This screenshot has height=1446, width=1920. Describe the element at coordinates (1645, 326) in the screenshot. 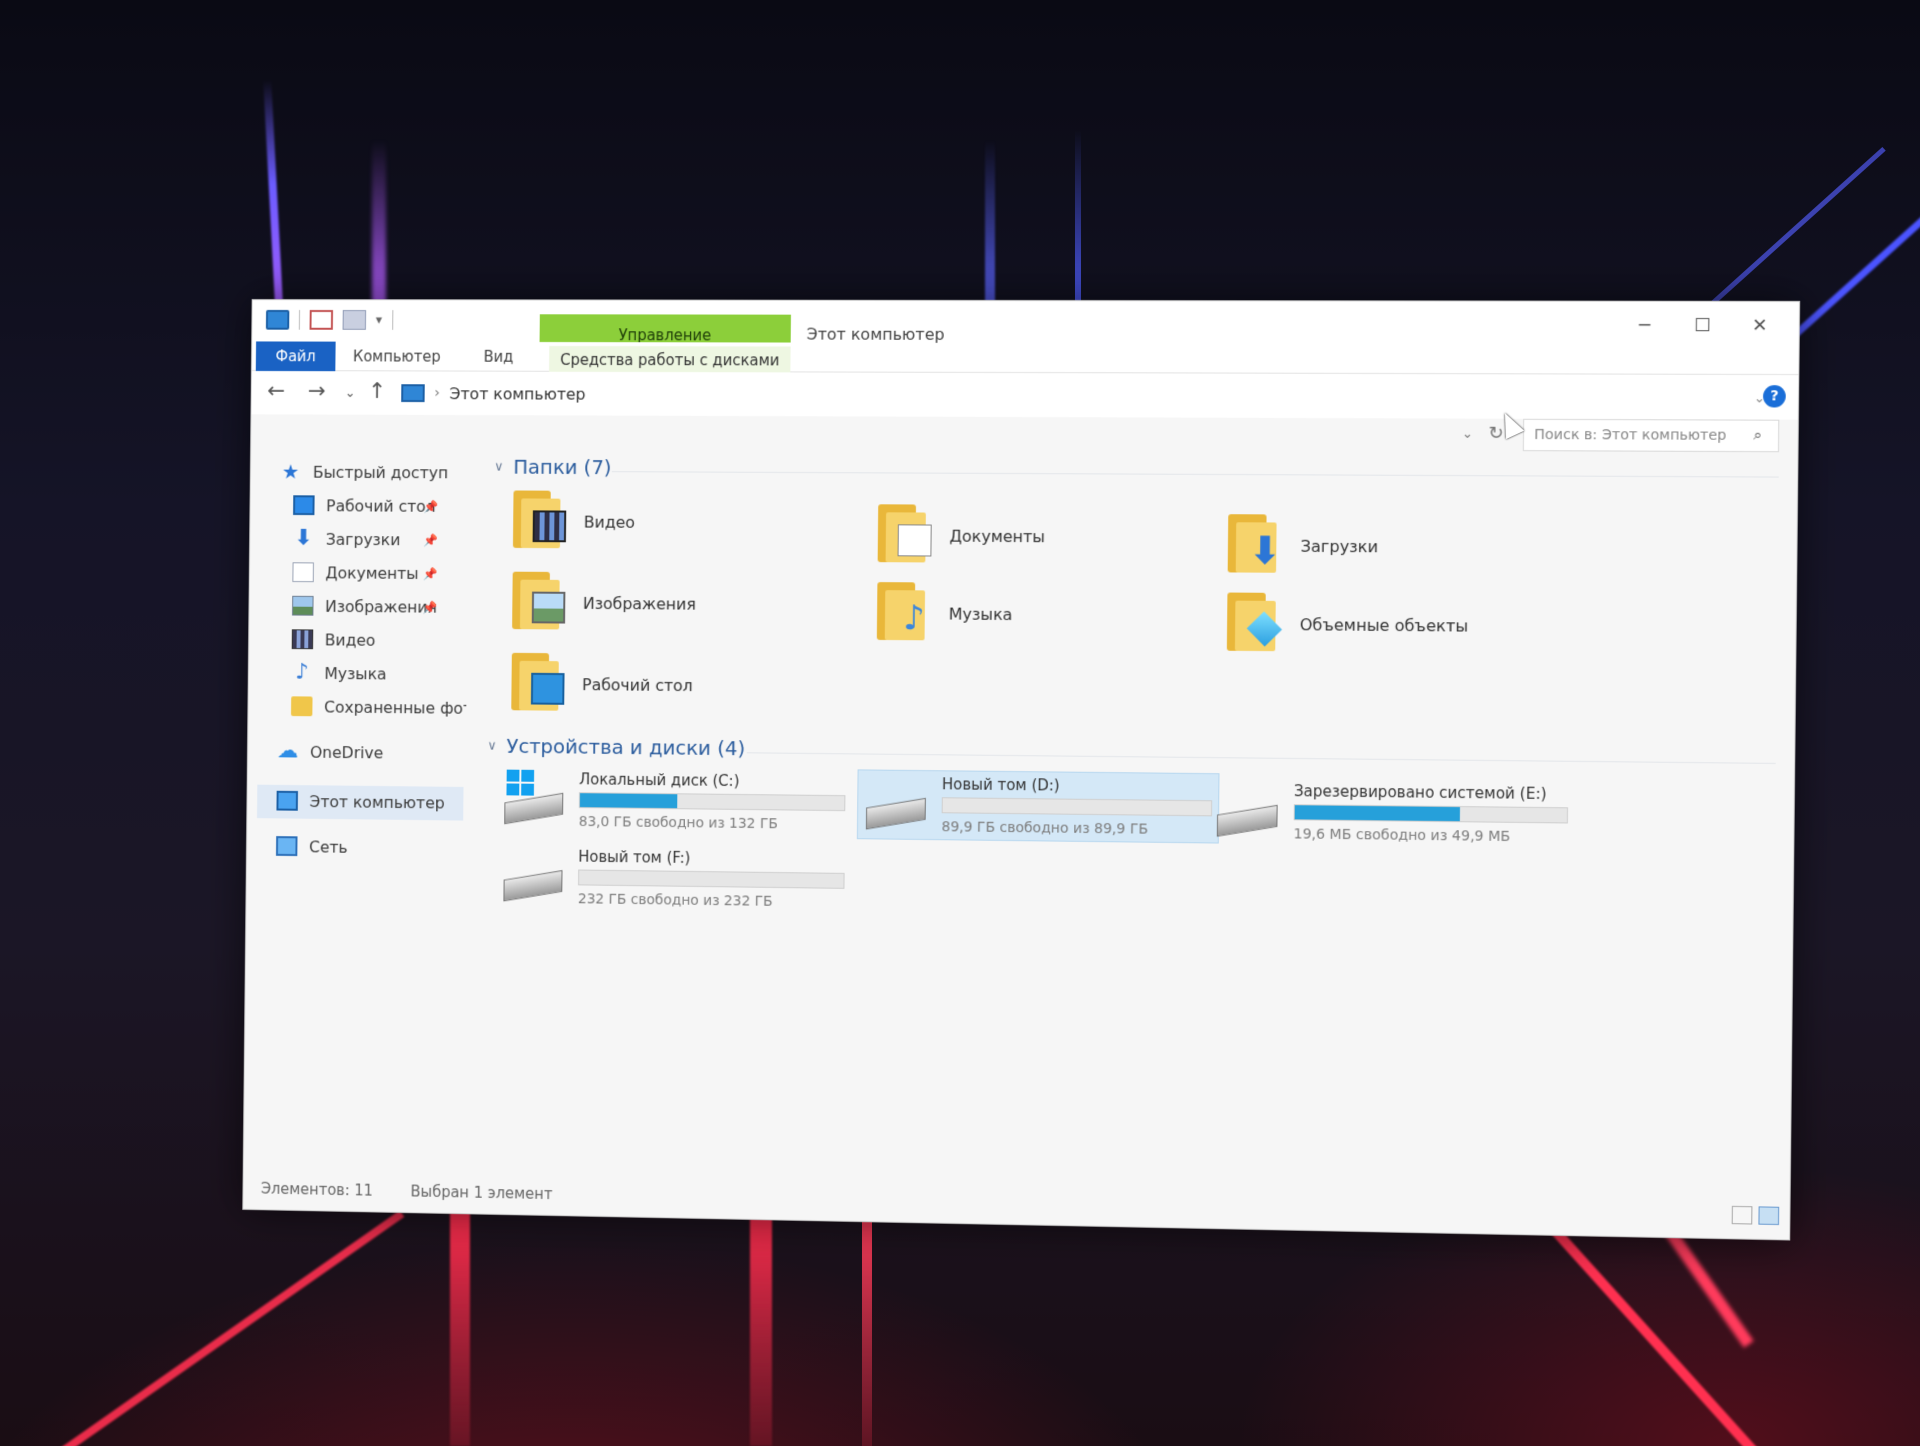

I see `minimize-button: ─` at that location.